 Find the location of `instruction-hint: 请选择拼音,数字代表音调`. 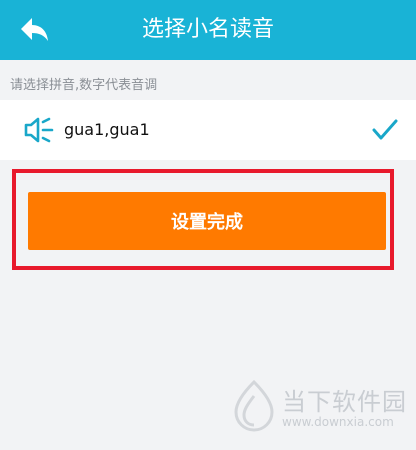

instruction-hint: 请选择拼音,数字代表音调 is located at coordinates (84, 85).